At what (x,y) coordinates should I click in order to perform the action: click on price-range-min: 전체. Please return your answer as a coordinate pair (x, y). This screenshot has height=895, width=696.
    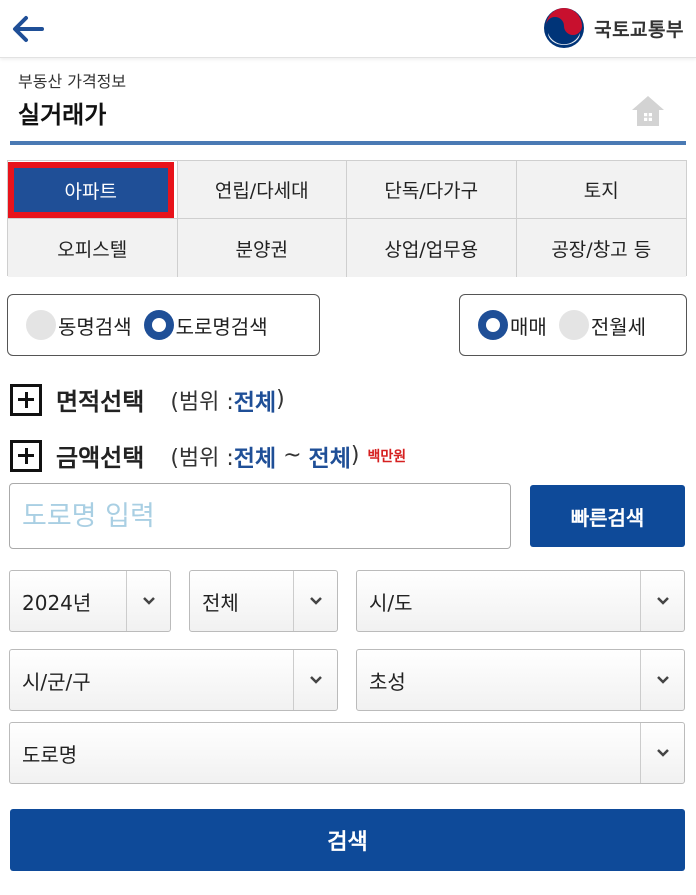
    Looking at the image, I should click on (255, 458).